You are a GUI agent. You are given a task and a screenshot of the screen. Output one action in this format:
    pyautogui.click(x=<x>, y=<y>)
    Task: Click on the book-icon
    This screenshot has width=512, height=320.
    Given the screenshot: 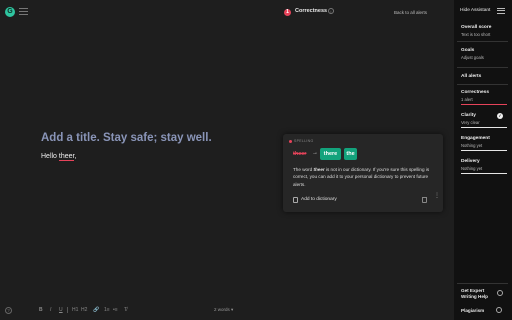 What is the action you would take?
    pyautogui.click(x=295, y=200)
    